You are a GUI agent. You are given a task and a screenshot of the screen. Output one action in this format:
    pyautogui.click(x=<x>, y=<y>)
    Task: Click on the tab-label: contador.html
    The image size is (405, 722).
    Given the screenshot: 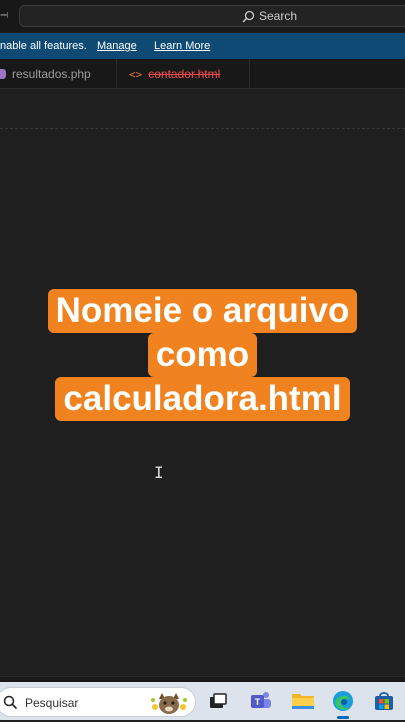 What is the action you would take?
    pyautogui.click(x=184, y=74)
    